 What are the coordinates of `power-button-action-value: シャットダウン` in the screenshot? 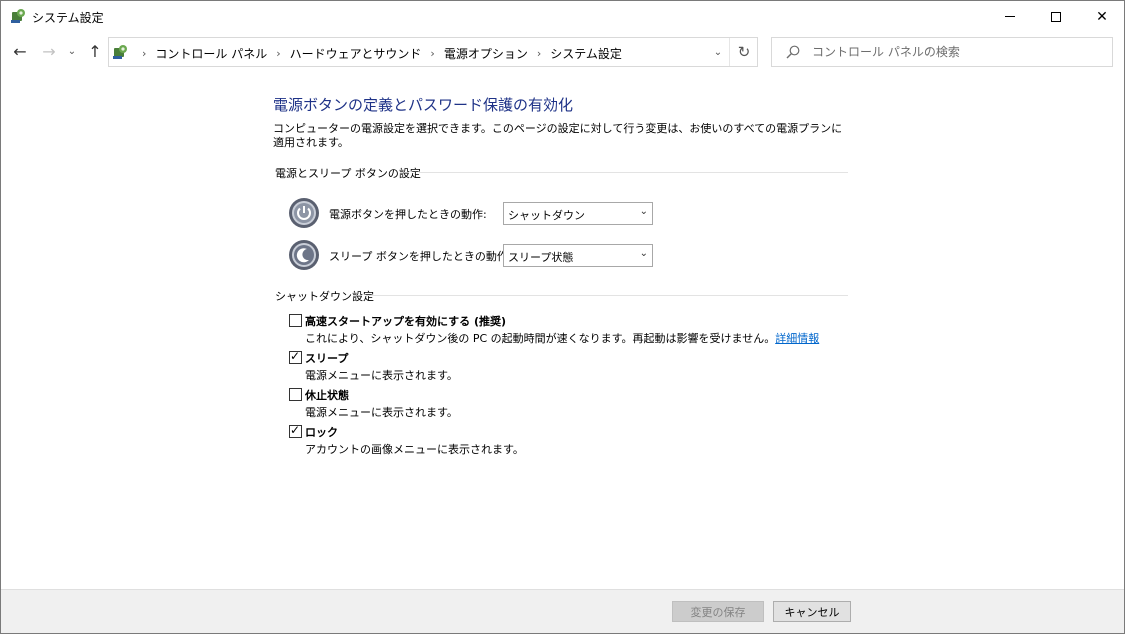 It's located at (546, 215).